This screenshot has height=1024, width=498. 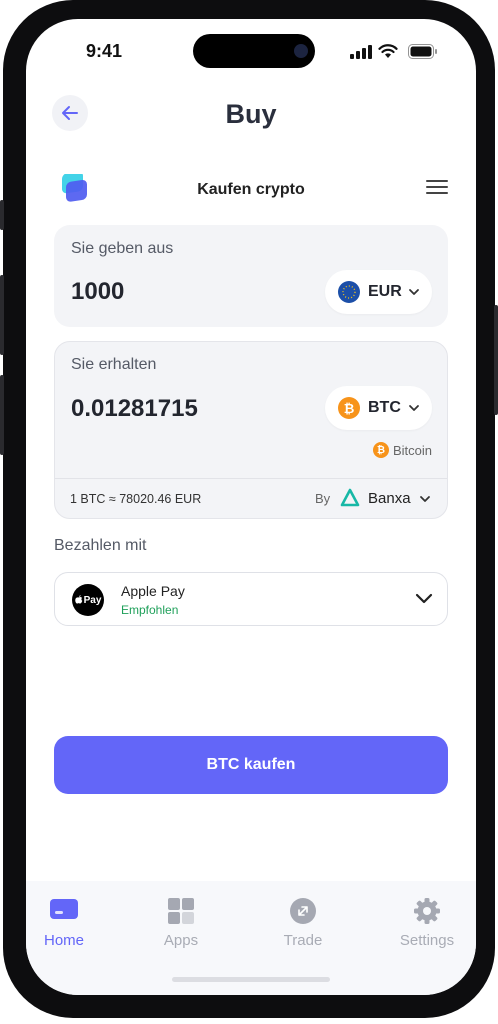 What do you see at coordinates (427, 911) in the screenshot?
I see `gear-icon` at bounding box center [427, 911].